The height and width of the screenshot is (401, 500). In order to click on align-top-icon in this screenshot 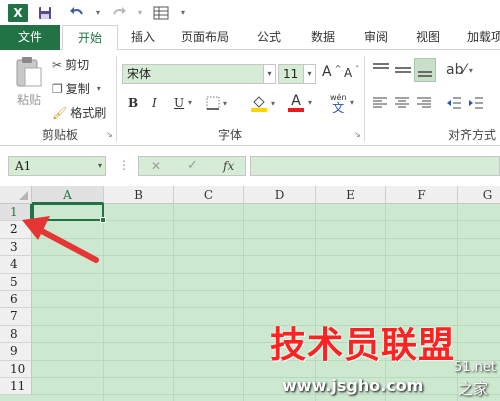, I will do `click(381, 66)`.